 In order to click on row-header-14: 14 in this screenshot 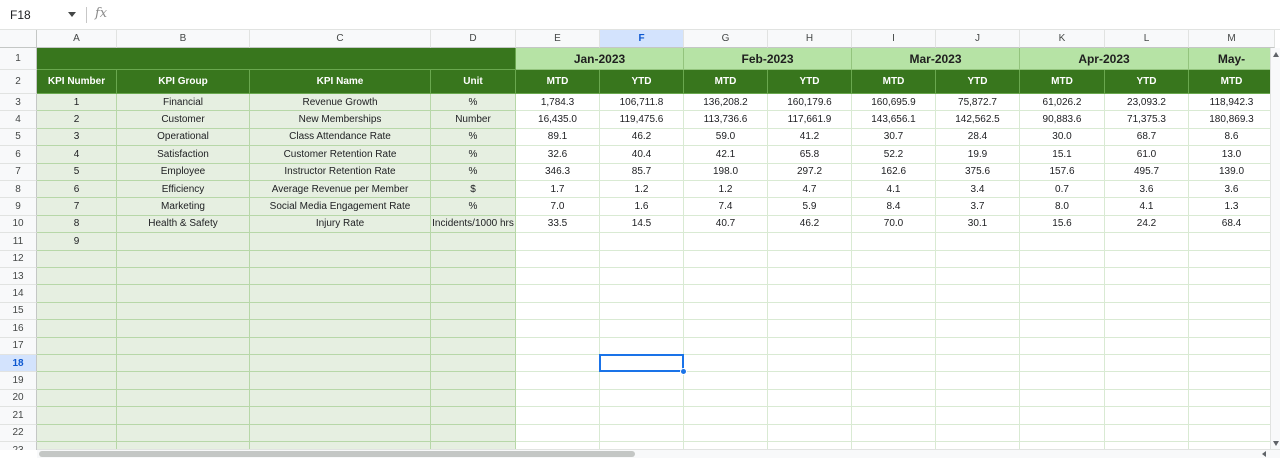, I will do `click(18, 294)`.